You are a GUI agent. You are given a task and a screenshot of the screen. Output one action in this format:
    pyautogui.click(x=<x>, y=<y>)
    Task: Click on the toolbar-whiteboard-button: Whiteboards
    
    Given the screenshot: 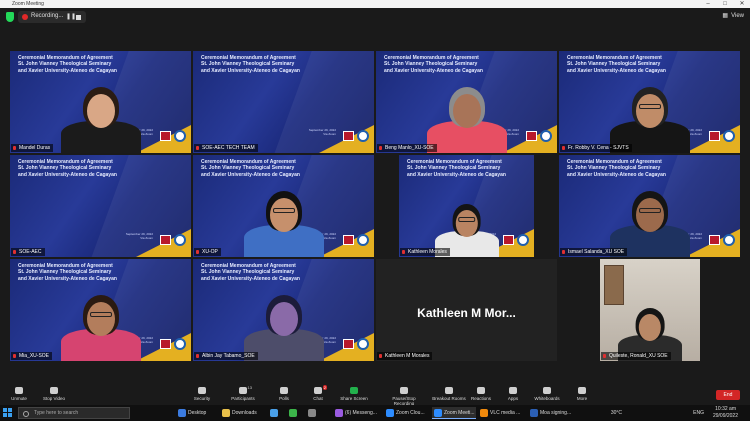 What is the action you would take?
    pyautogui.click(x=547, y=394)
    